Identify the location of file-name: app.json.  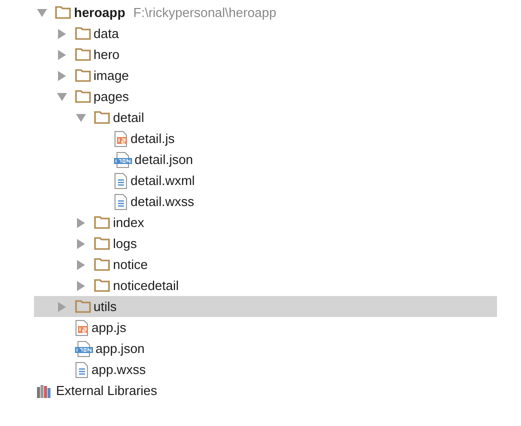
(120, 348).